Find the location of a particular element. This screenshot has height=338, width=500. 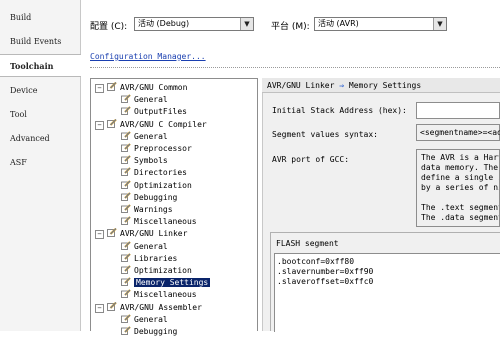

tree-item: Libraries is located at coordinates (149, 259).